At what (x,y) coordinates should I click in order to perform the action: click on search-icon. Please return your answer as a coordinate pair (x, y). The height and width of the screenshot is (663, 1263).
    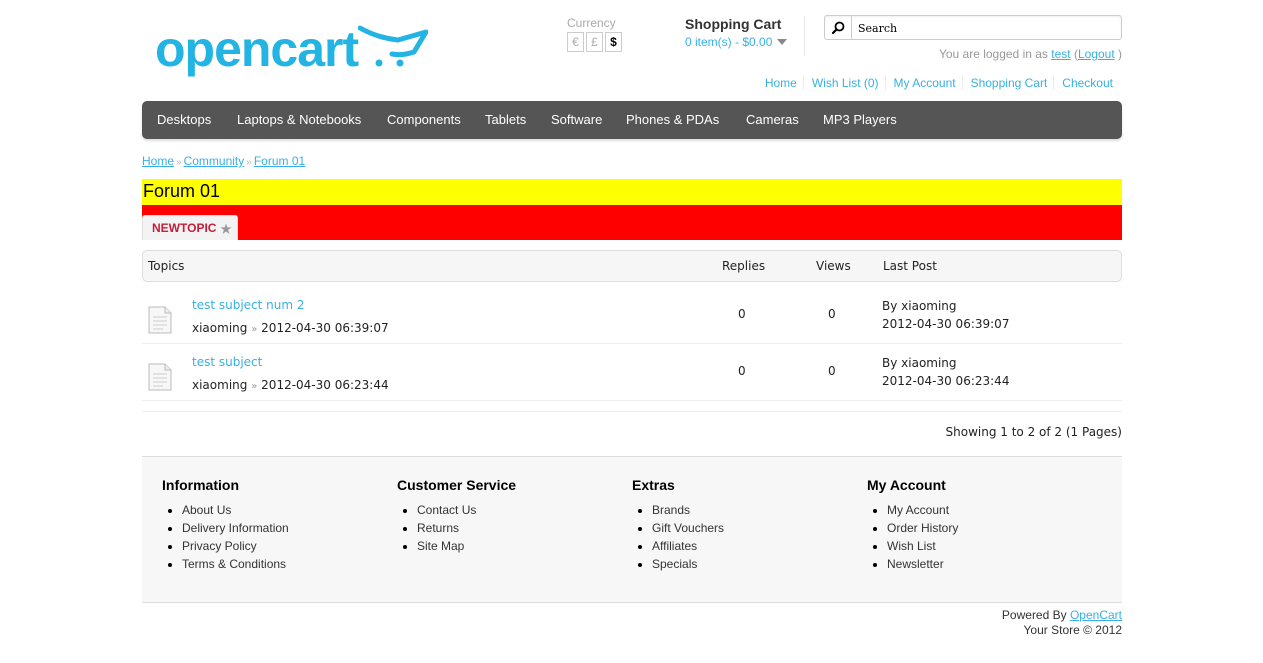
    Looking at the image, I should click on (838, 27).